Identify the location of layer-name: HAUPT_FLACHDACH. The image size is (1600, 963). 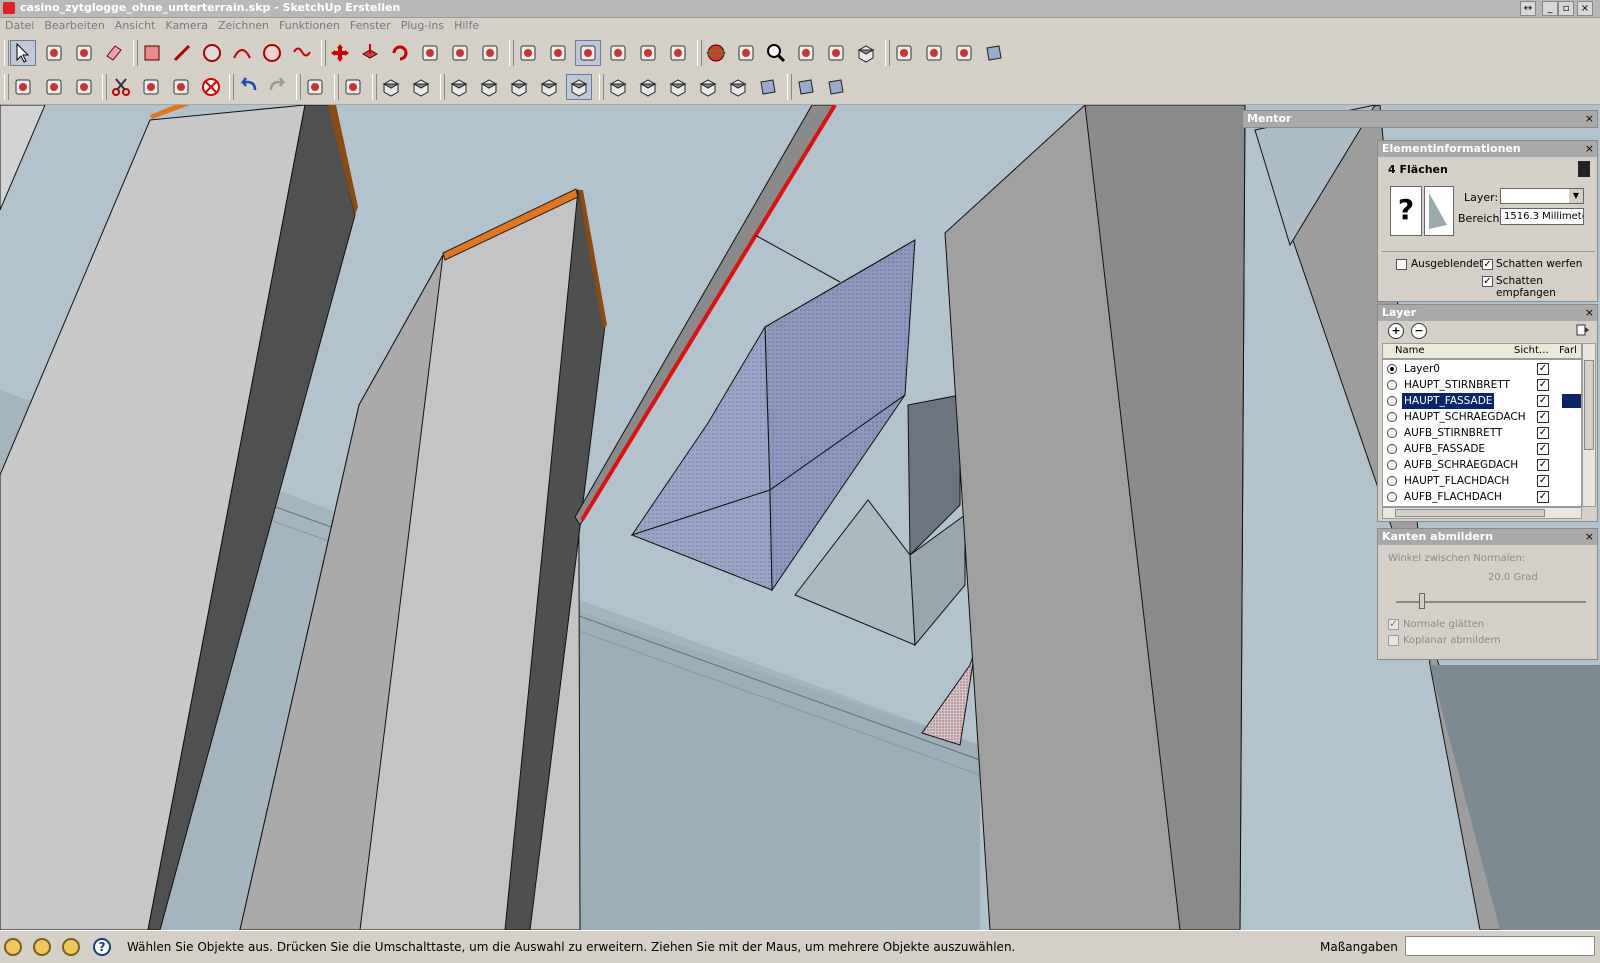
(1456, 481).